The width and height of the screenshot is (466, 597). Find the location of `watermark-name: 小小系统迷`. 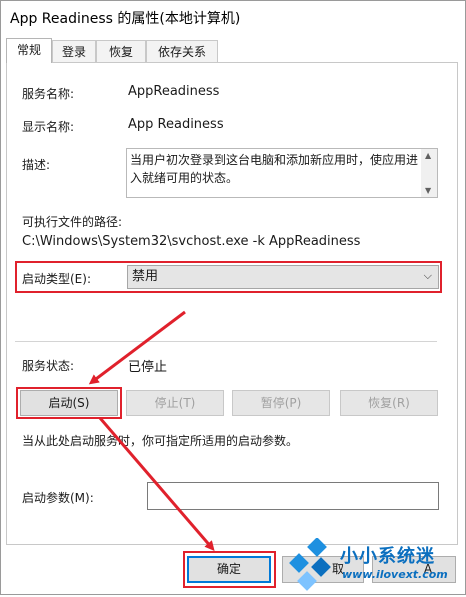

watermark-name: 小小系统迷 is located at coordinates (387, 556).